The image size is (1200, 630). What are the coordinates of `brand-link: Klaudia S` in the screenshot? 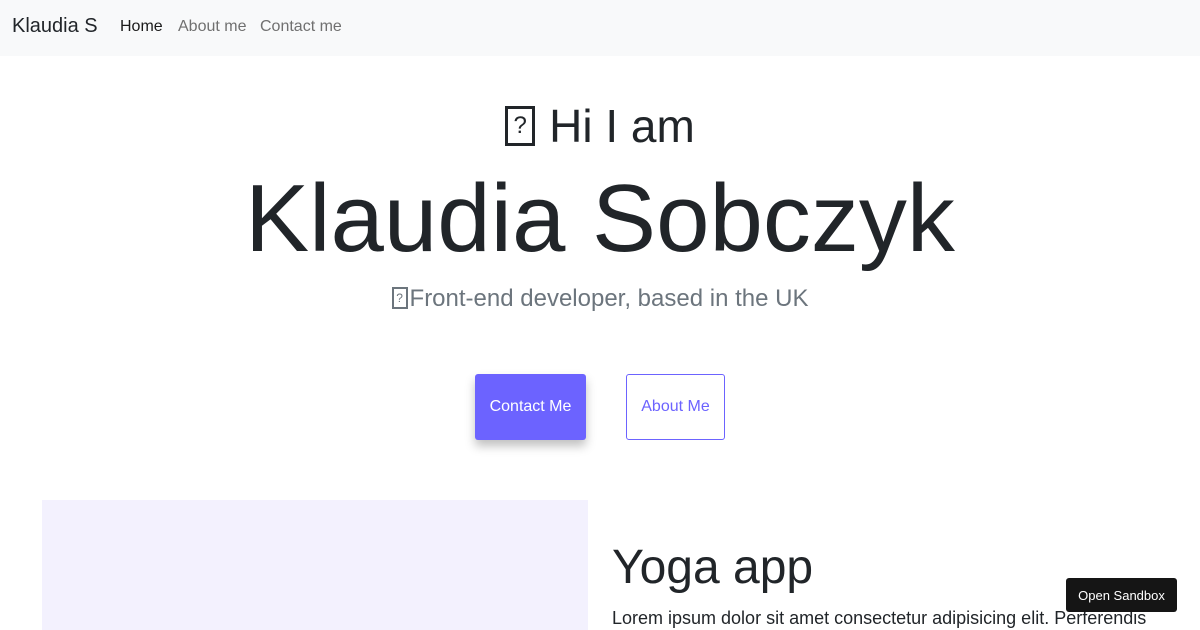 It's located at (55, 26).